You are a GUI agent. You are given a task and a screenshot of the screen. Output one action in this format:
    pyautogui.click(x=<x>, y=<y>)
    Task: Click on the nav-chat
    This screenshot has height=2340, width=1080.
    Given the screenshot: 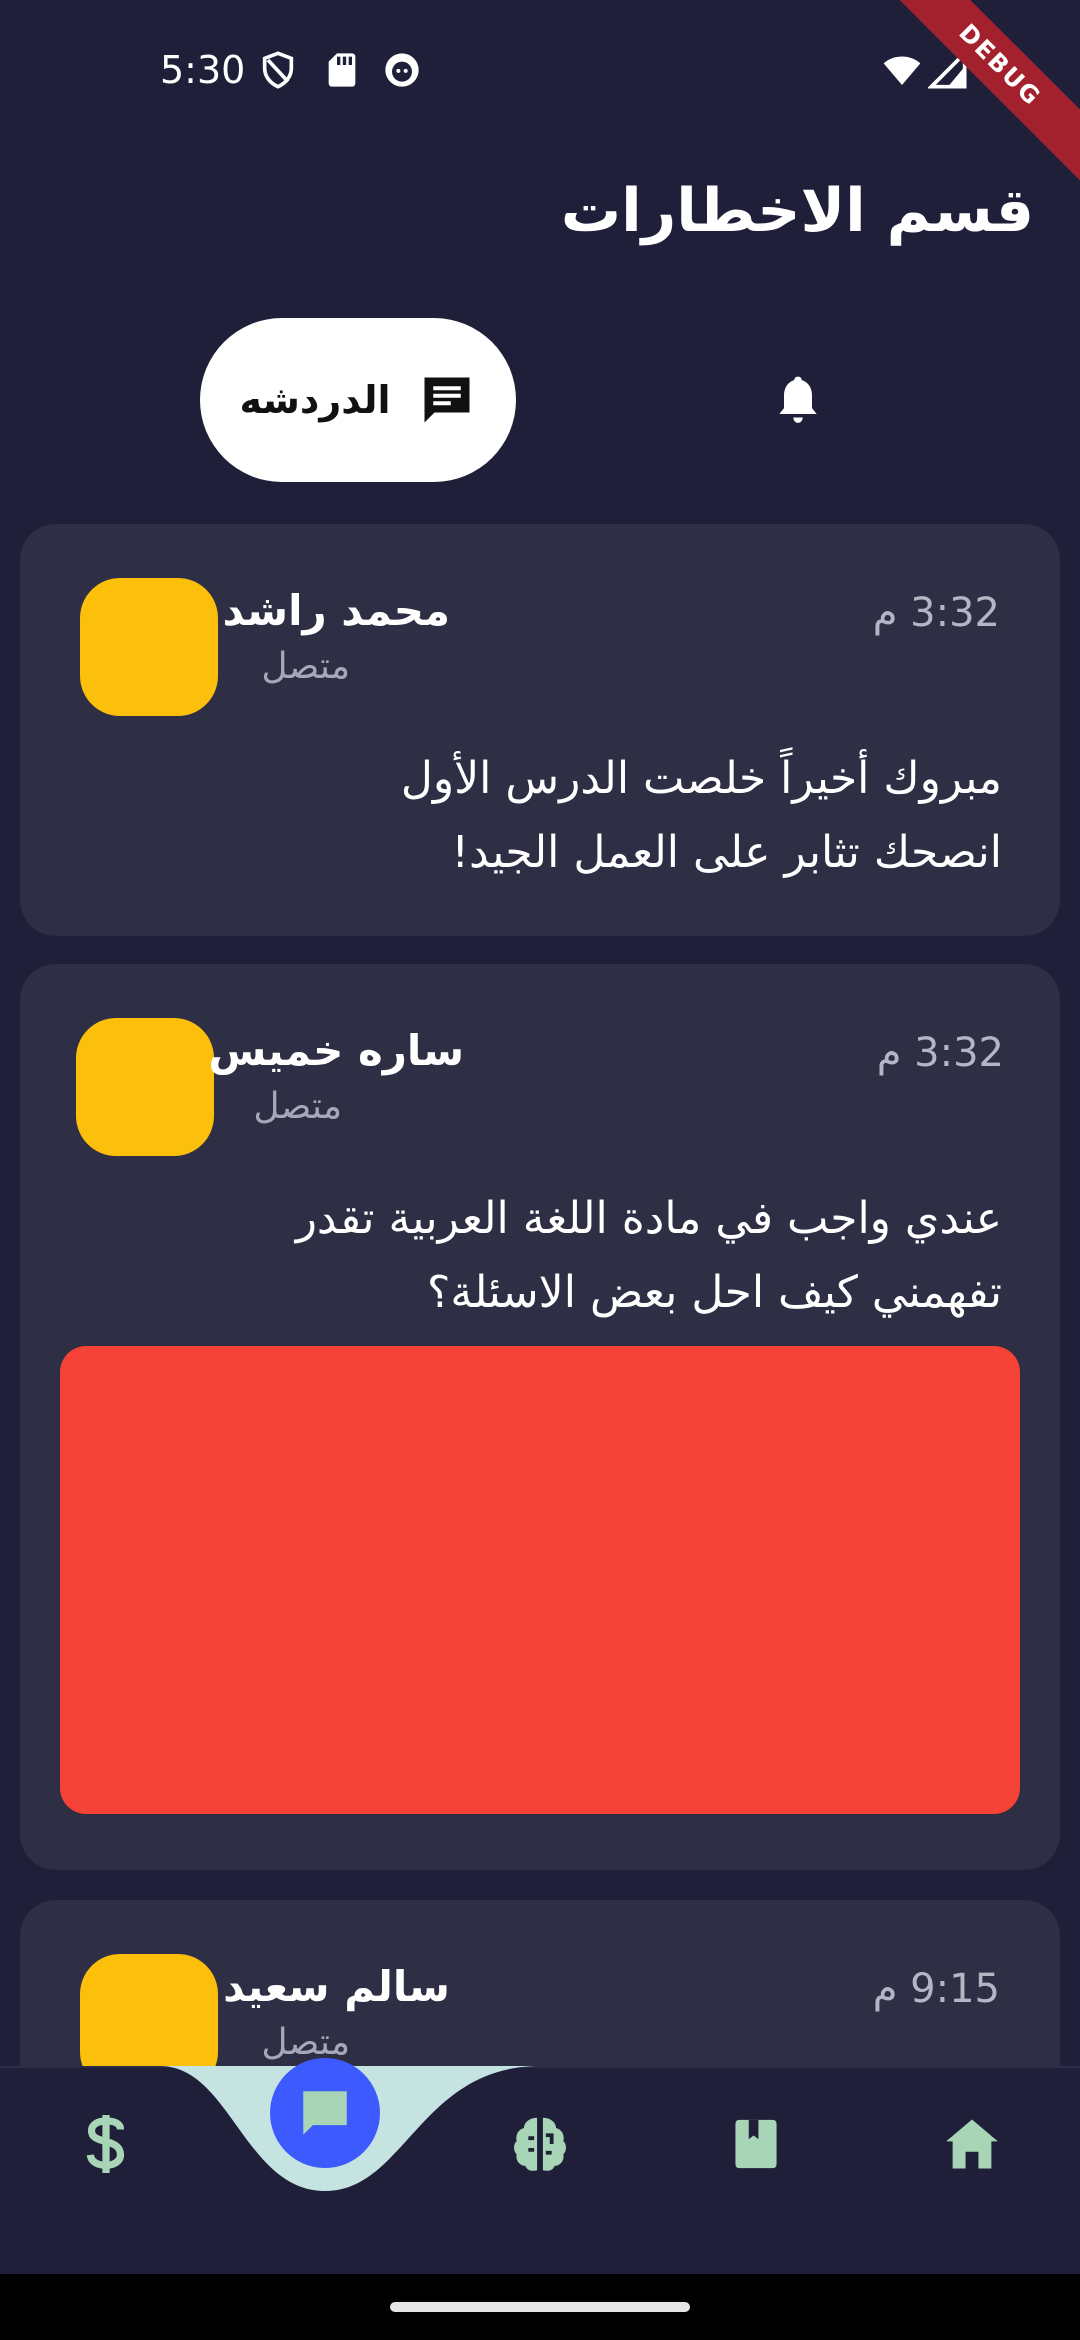 What is the action you would take?
    pyautogui.click(x=325, y=2113)
    